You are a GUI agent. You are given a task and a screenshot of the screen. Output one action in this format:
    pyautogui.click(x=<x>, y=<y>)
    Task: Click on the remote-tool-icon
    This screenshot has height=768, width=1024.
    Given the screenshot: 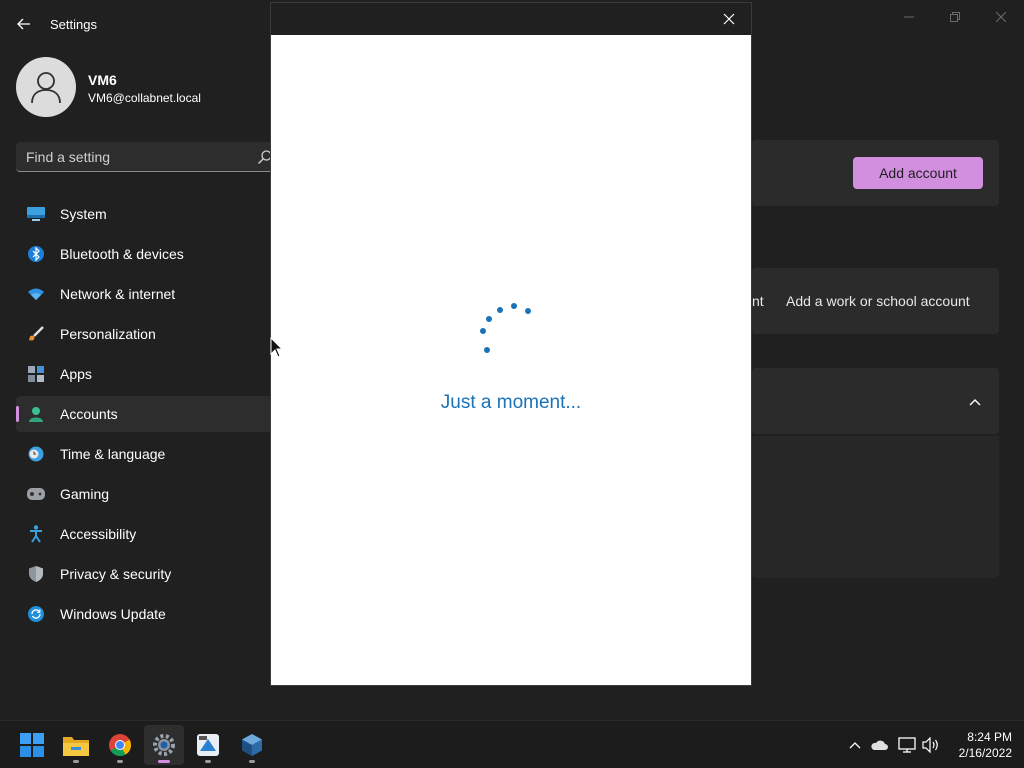 What is the action you would take?
    pyautogui.click(x=208, y=745)
    